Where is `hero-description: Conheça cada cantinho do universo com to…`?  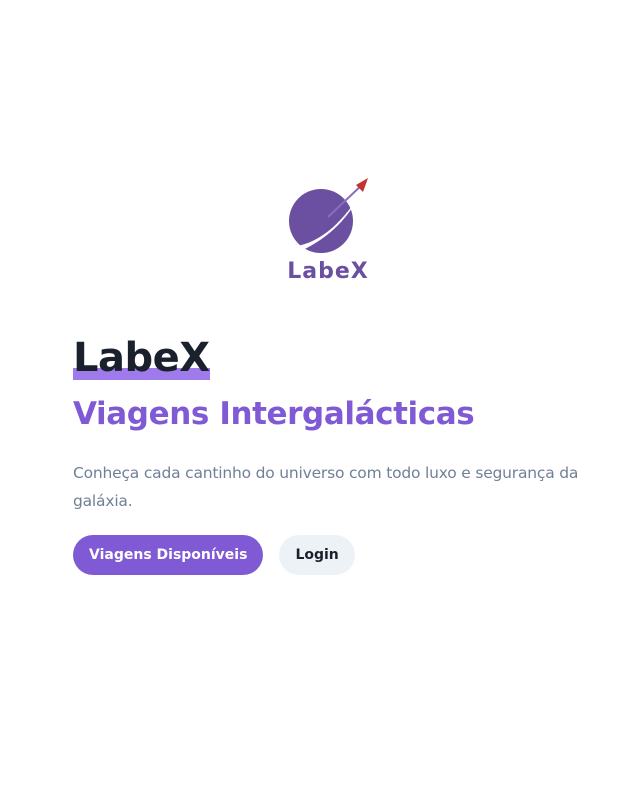 hero-description: Conheça cada cantinho do universo com to… is located at coordinates (326, 487).